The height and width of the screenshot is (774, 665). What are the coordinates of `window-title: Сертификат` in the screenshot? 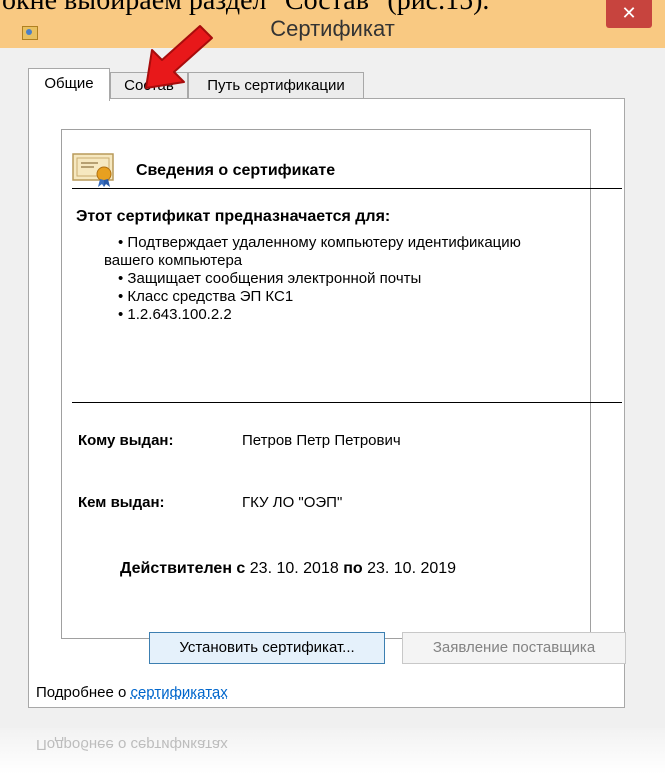 It's located at (332, 28).